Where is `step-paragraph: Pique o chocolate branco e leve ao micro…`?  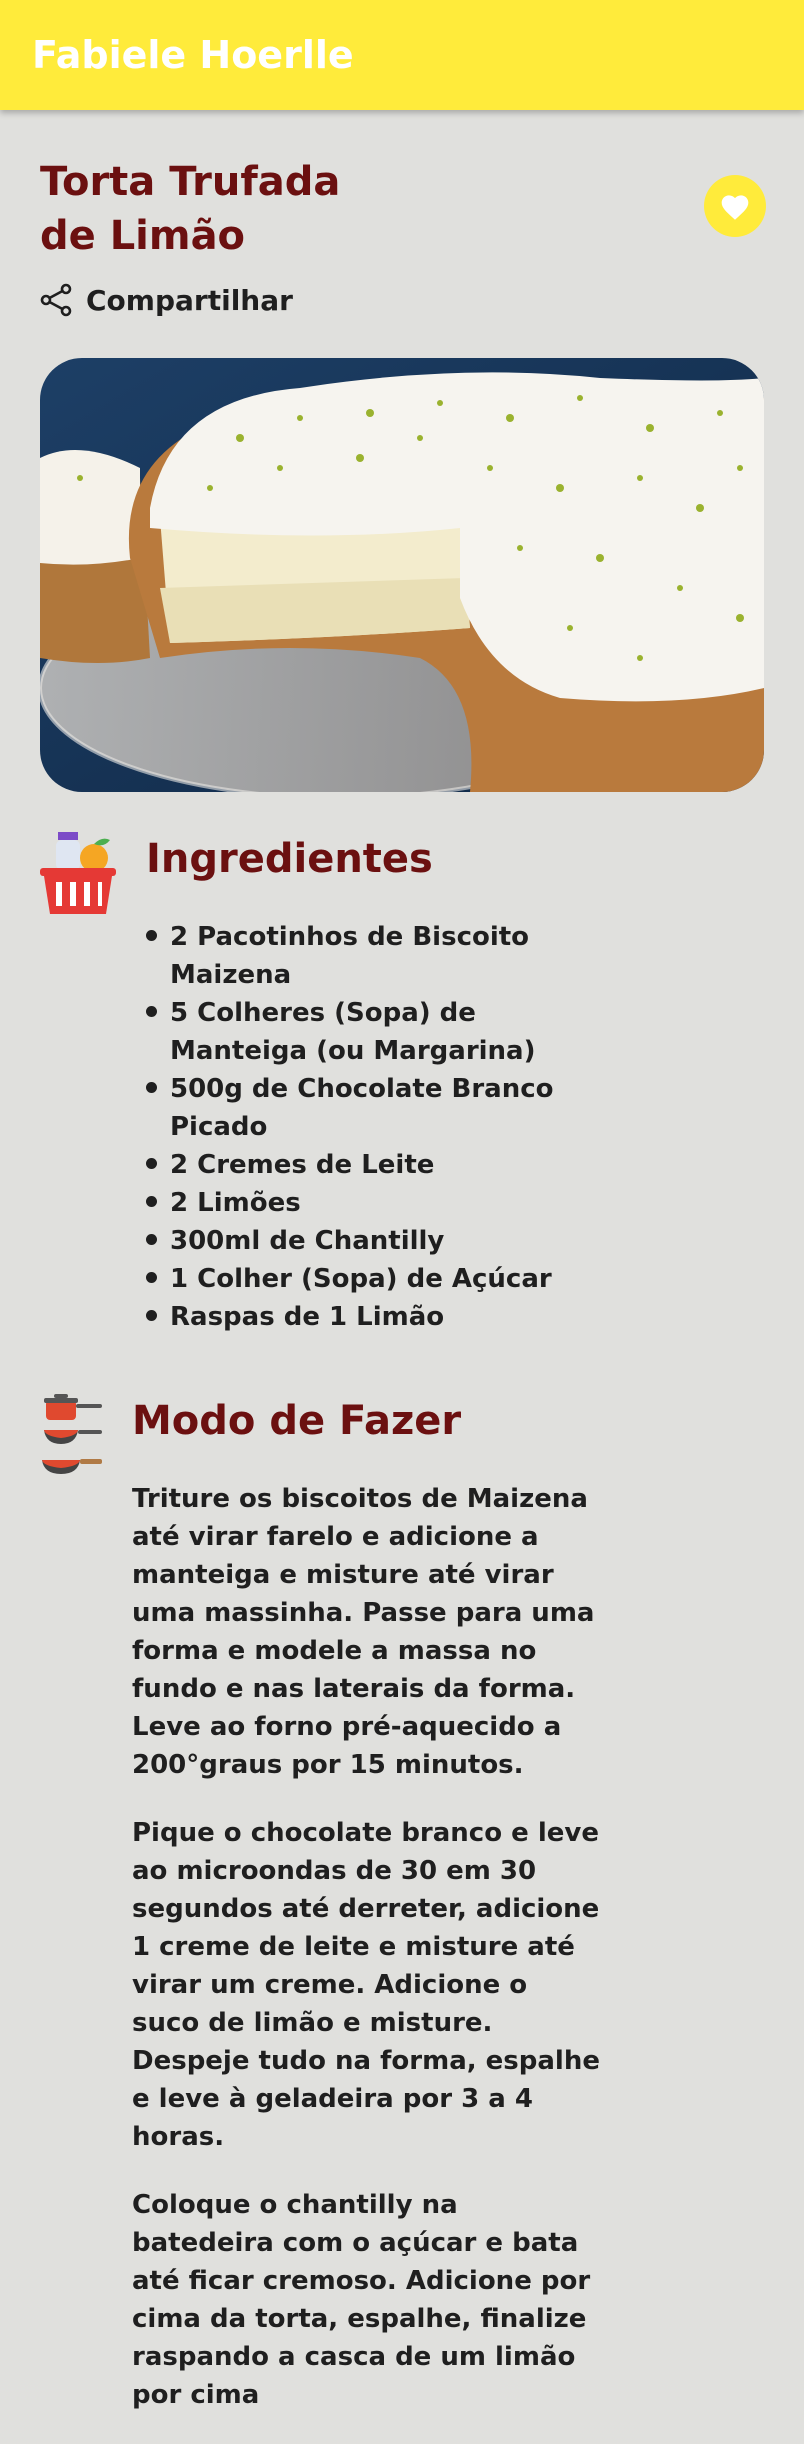
step-paragraph: Pique o chocolate branco e leve ao micro… is located at coordinates (366, 1985).